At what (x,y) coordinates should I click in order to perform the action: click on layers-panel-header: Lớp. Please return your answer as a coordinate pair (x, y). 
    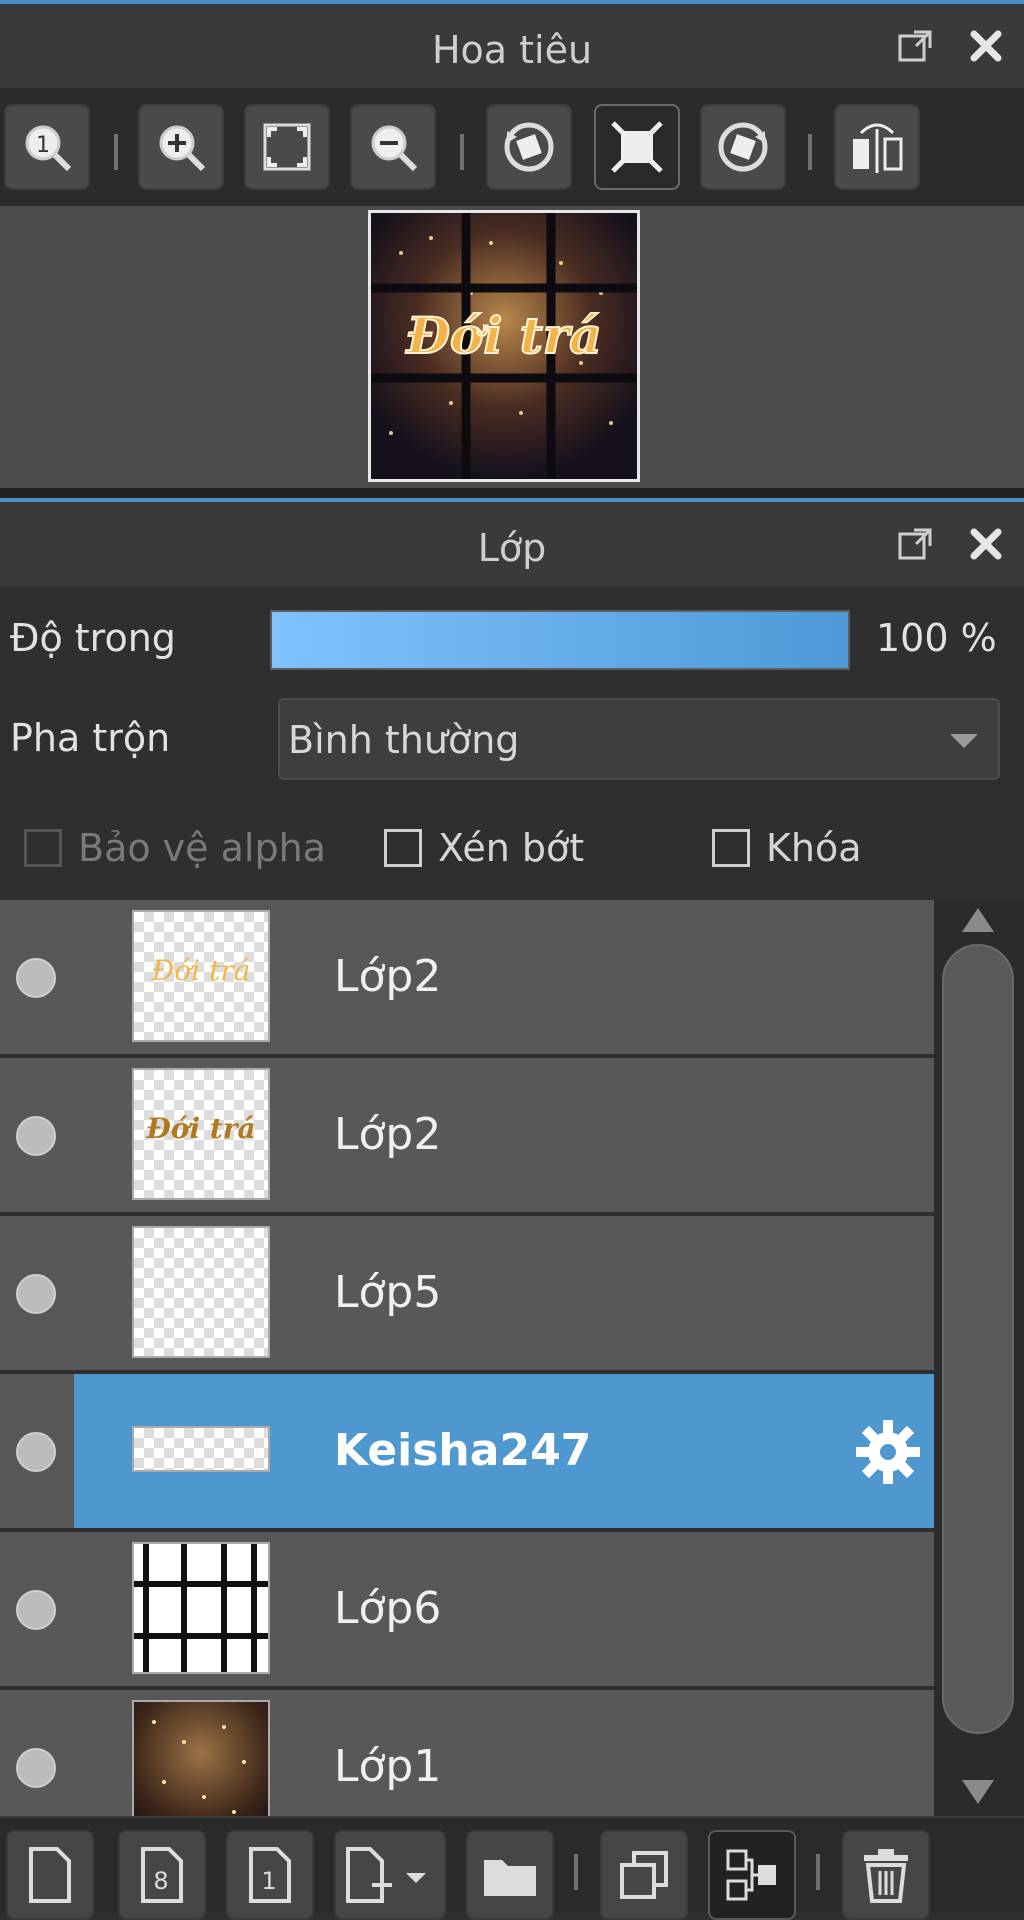
    Looking at the image, I should click on (512, 544).